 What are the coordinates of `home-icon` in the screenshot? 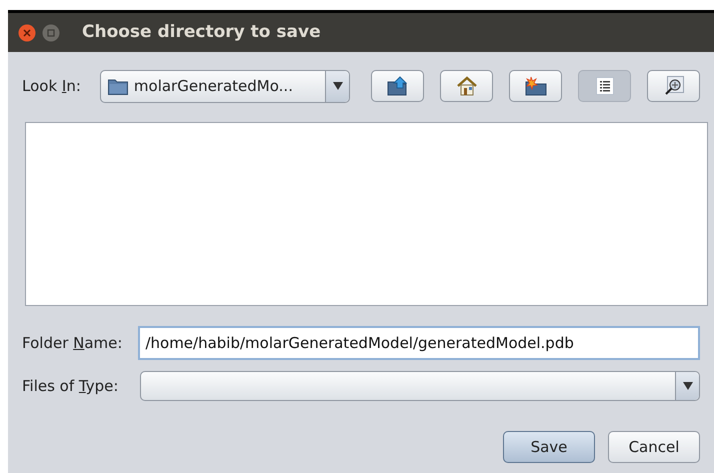 It's located at (467, 86).